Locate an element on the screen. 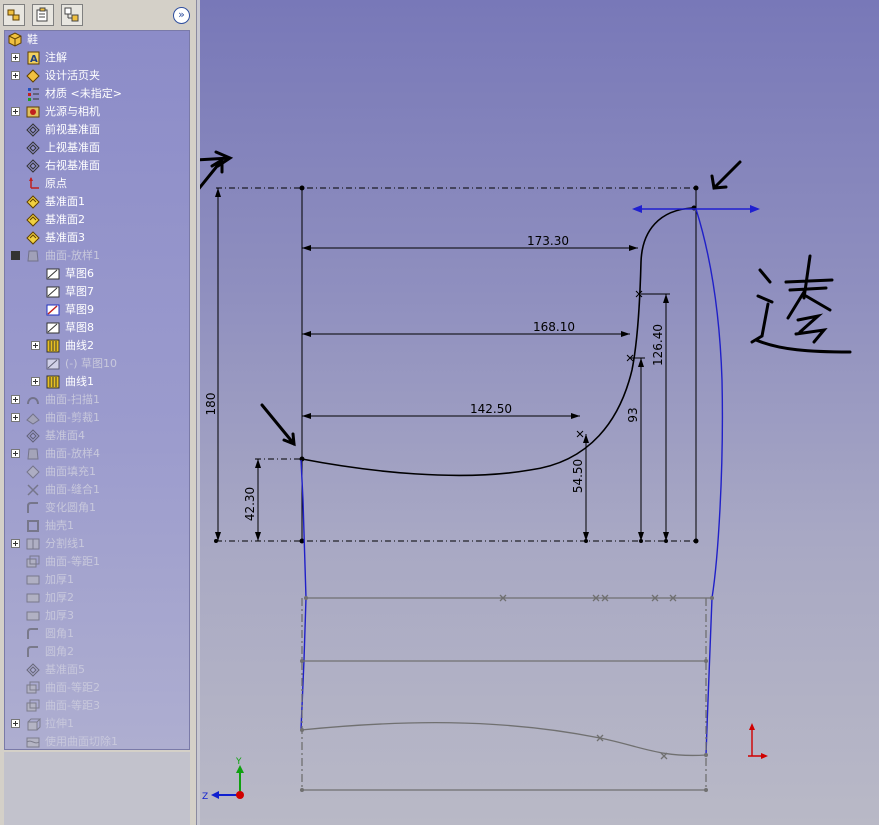  tree-item: 基准面5 is located at coordinates (97, 670).